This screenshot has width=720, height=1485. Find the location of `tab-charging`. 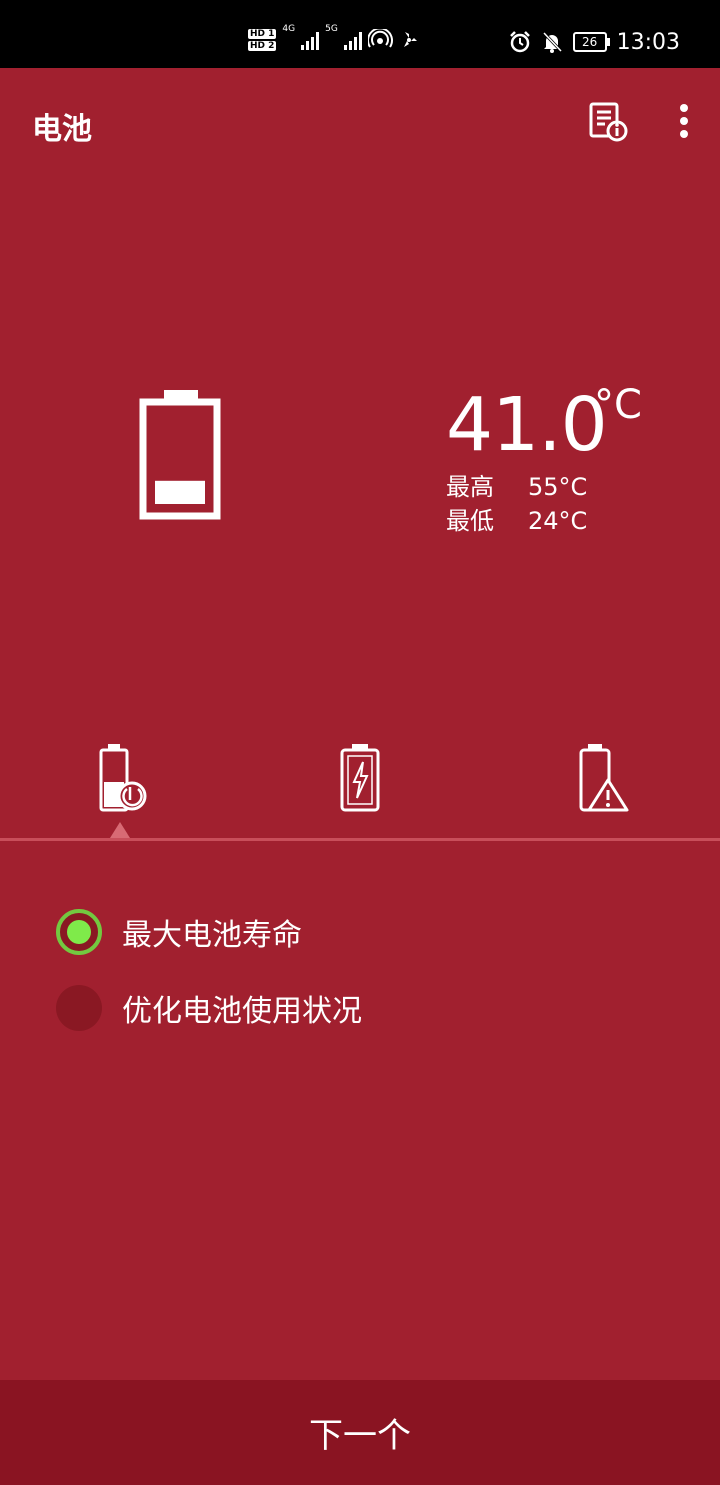

tab-charging is located at coordinates (360, 778).